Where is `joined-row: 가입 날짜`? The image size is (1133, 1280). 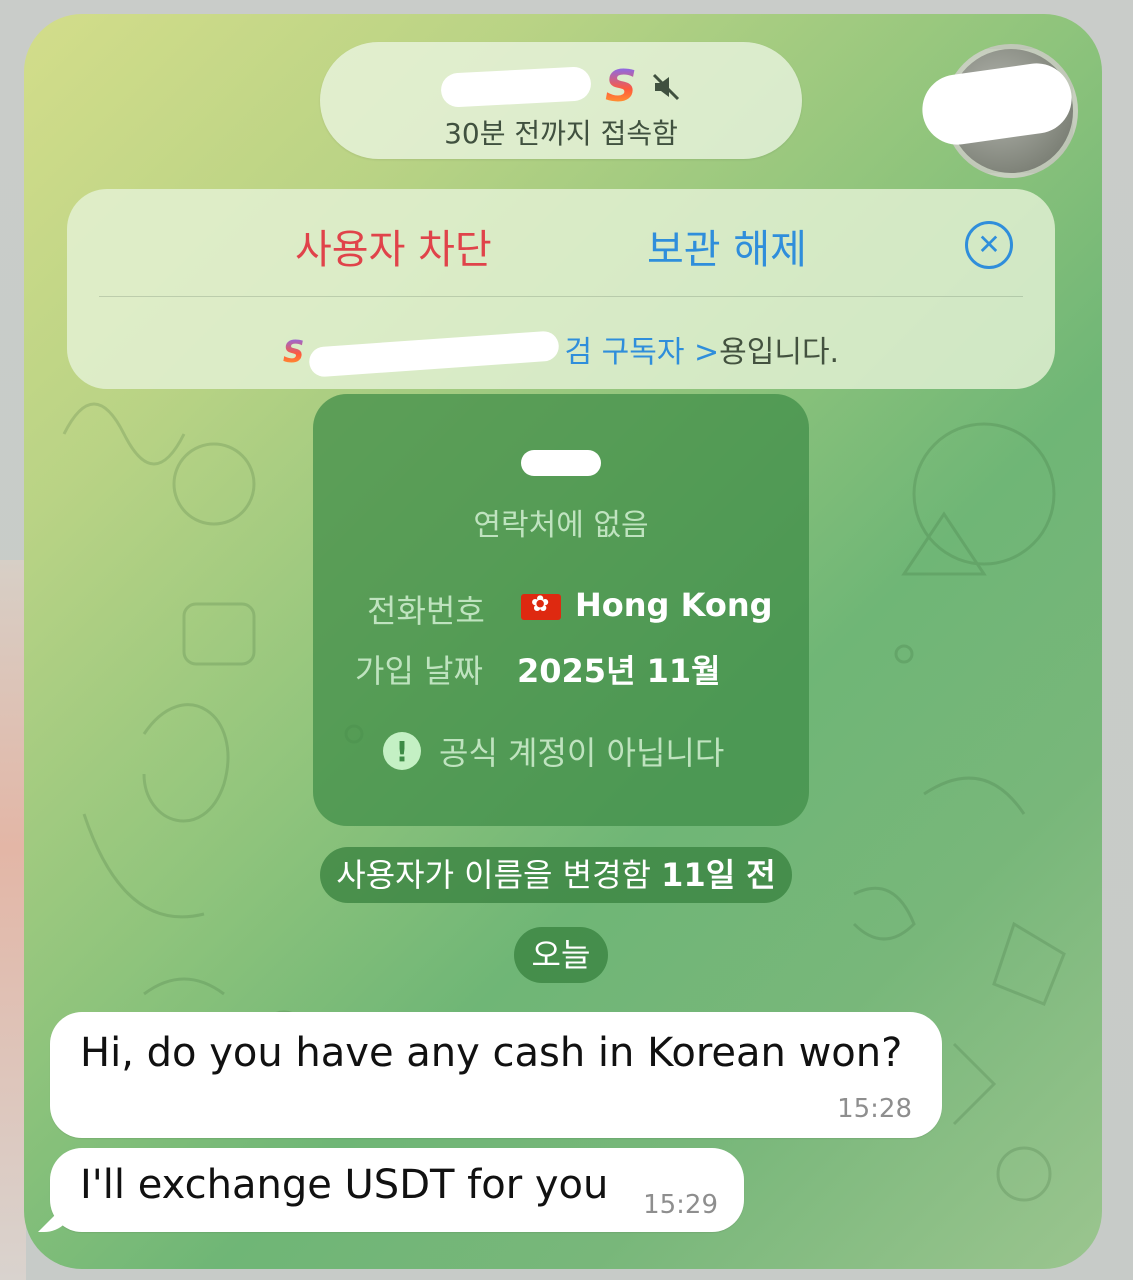 joined-row: 가입 날짜 is located at coordinates (419, 669).